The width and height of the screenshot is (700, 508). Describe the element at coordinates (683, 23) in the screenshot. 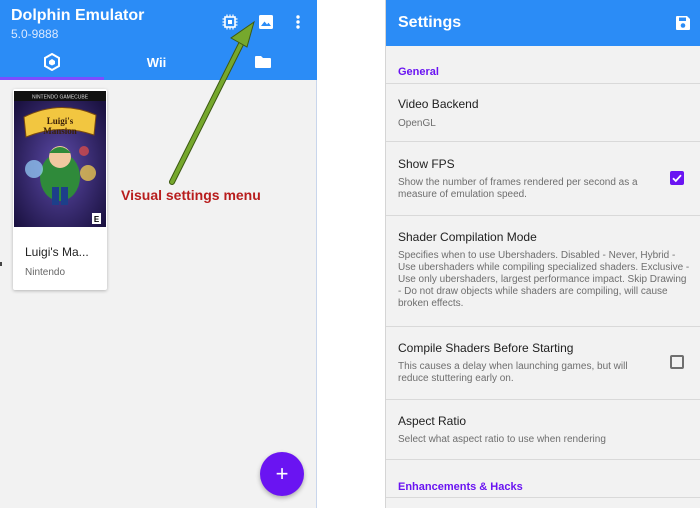

I see `save-icon` at that location.